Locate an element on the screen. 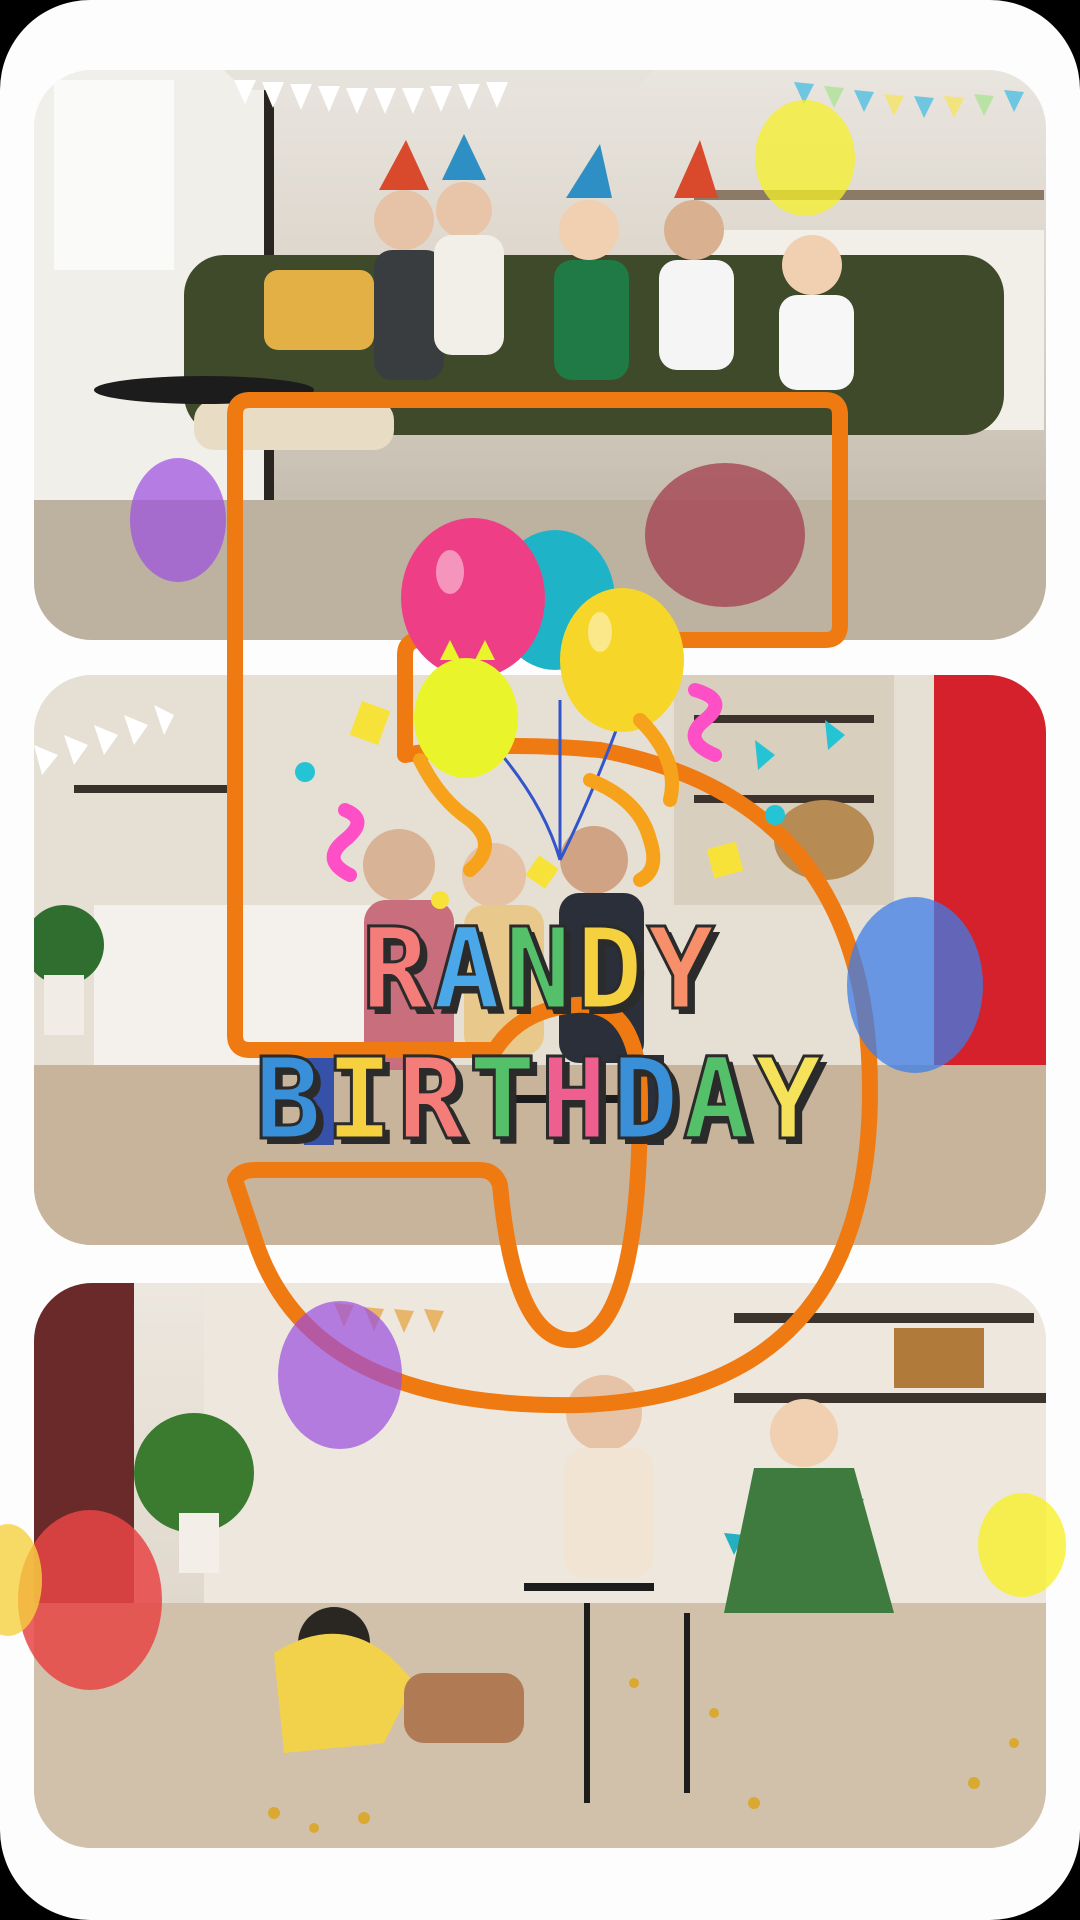  title-letter: N is located at coordinates (539, 970).